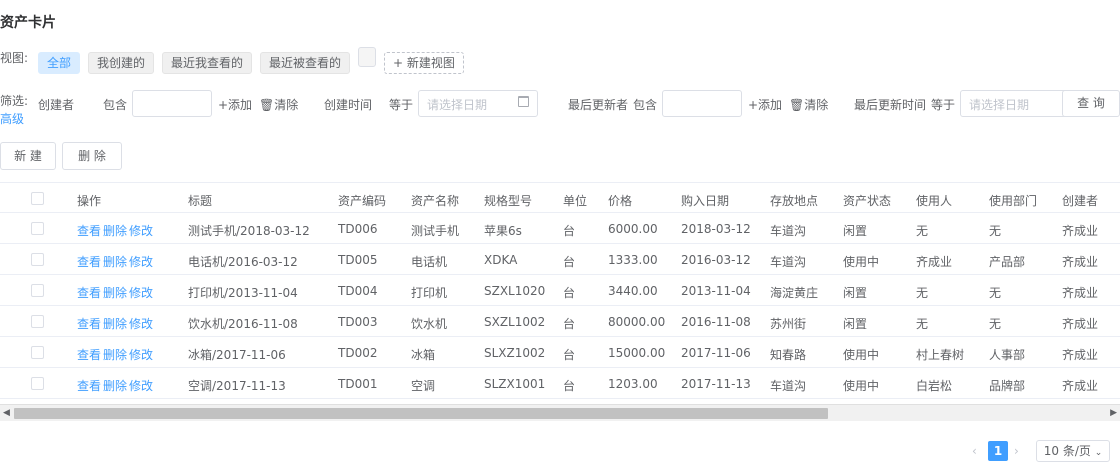 This screenshot has width=1120, height=468. What do you see at coordinates (702, 103) in the screenshot?
I see `updater-filter-input` at bounding box center [702, 103].